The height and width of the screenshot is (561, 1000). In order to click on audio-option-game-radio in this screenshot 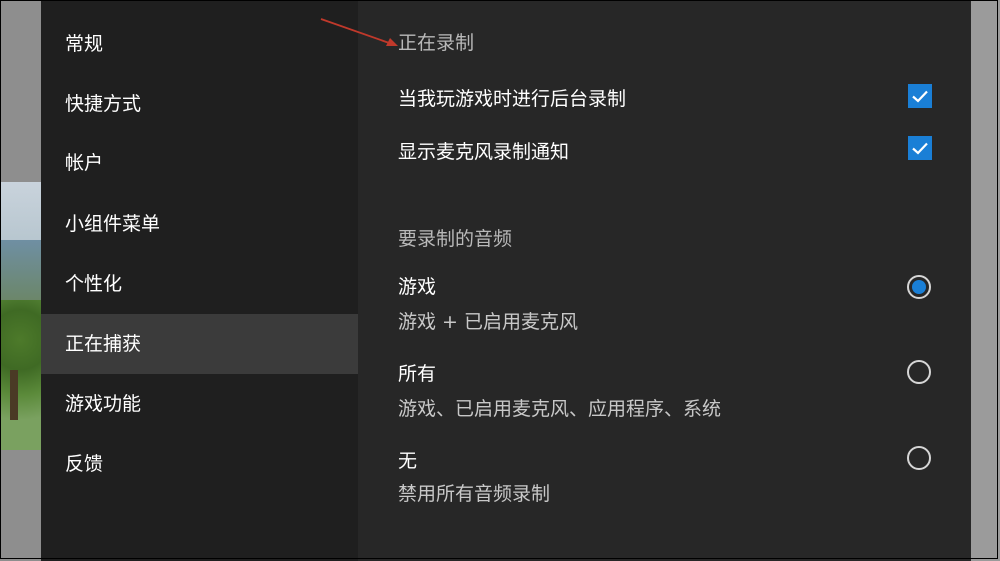, I will do `click(919, 287)`.